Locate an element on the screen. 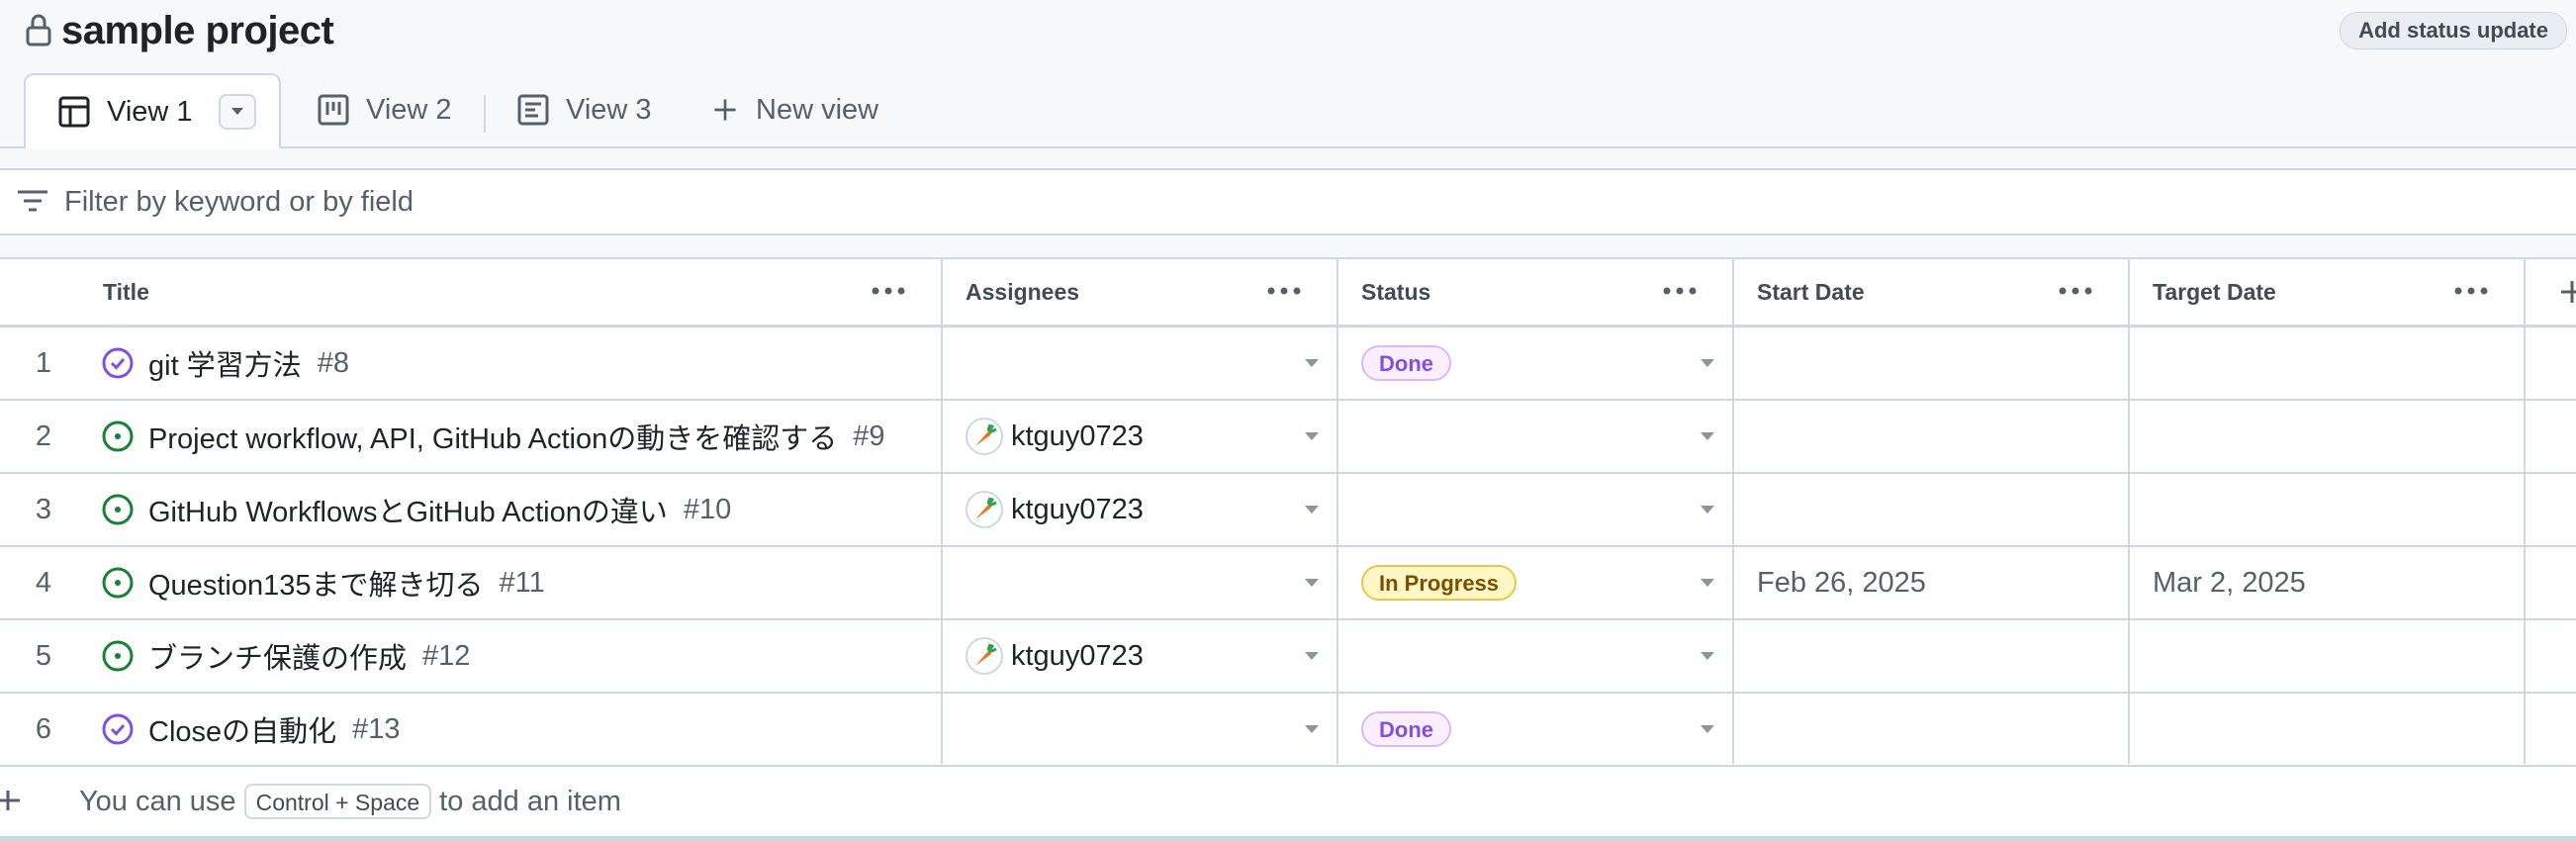  title-cell: Question135まで解き切る #11 is located at coordinates (323, 582).